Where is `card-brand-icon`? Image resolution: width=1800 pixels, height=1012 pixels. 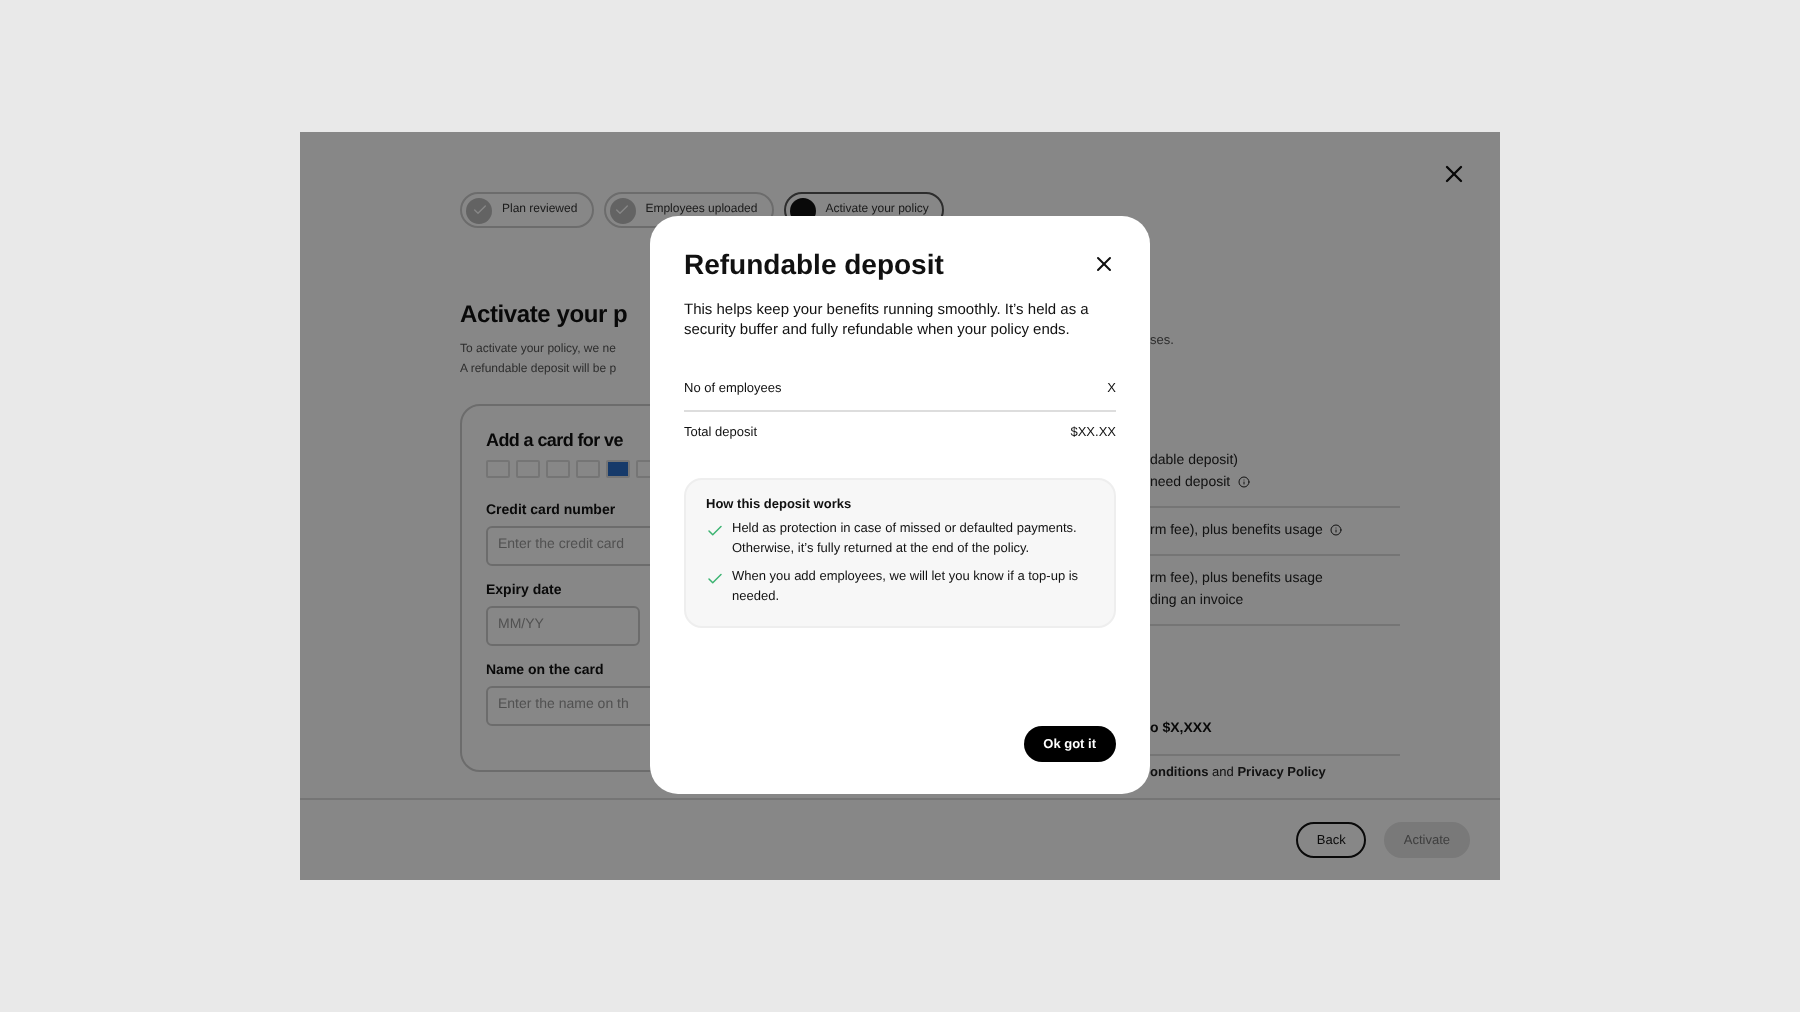
card-brand-icon is located at coordinates (618, 468).